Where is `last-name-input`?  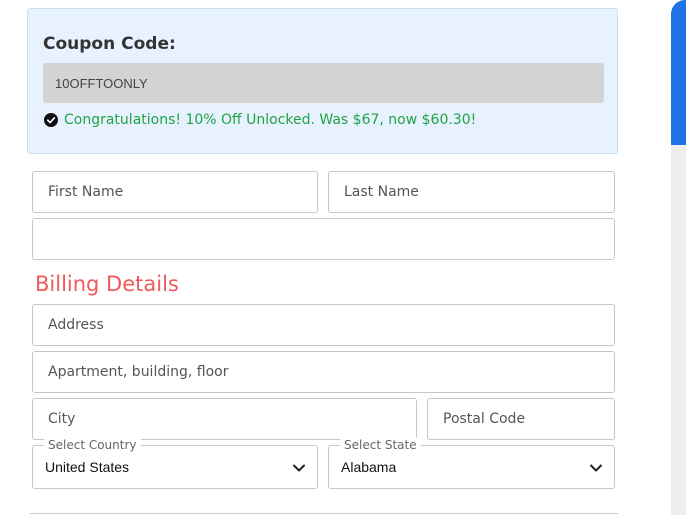
last-name-input is located at coordinates (471, 192).